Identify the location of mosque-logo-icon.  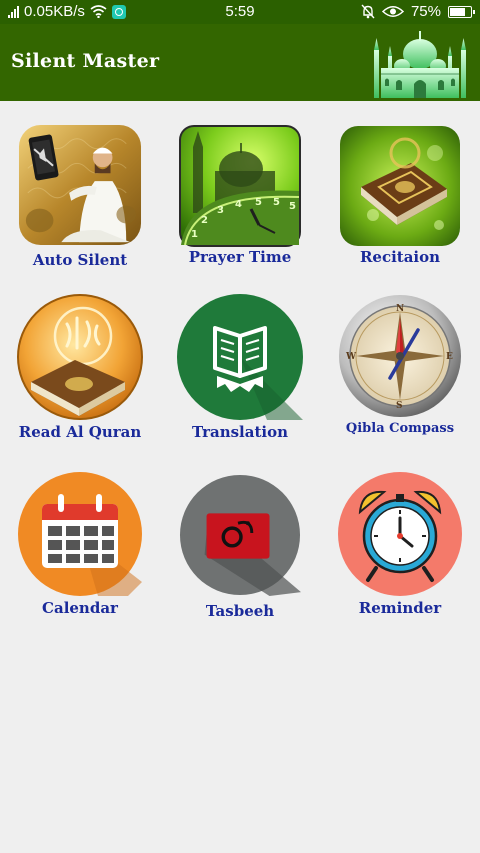
(420, 64).